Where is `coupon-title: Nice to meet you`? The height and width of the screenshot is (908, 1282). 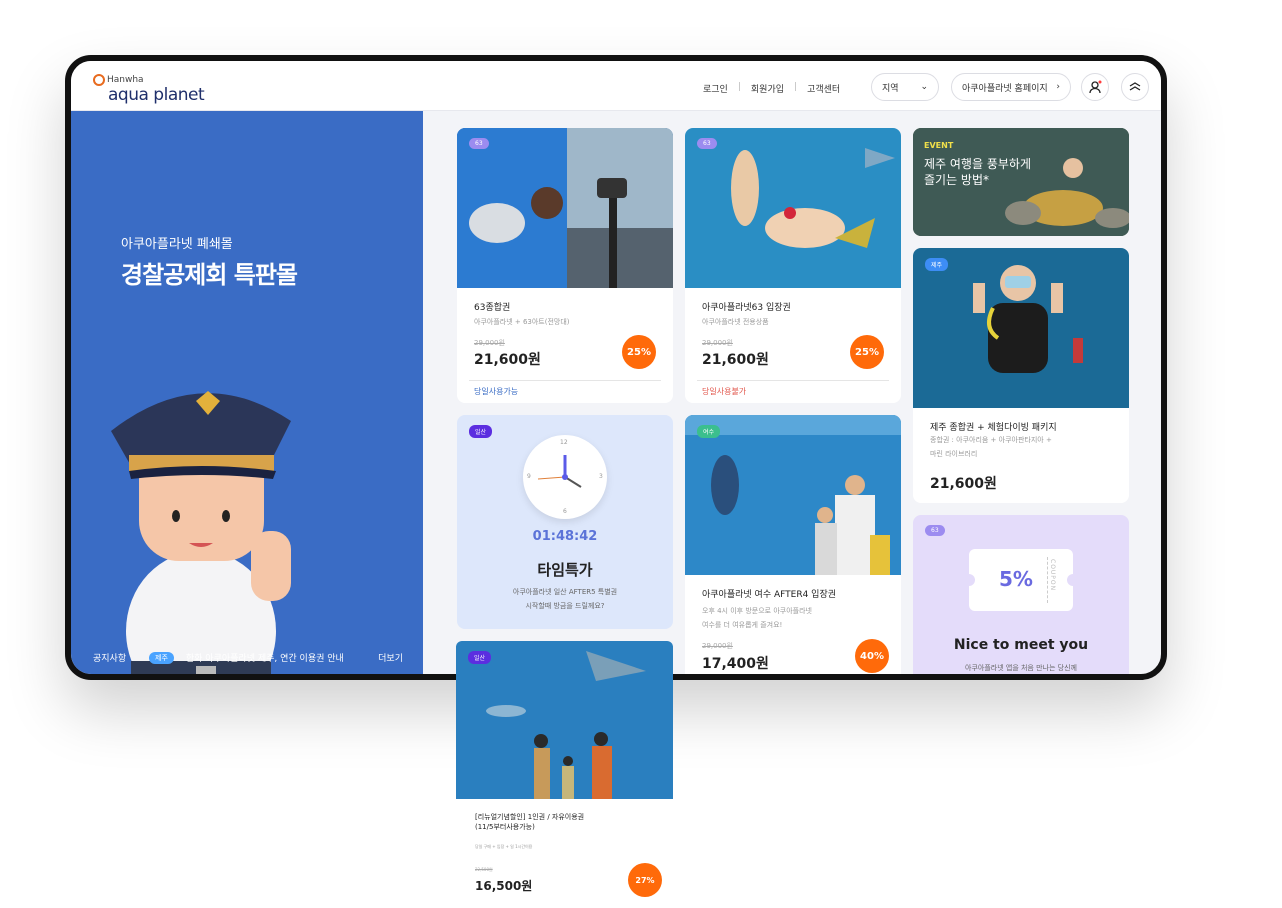
coupon-title: Nice to meet you is located at coordinates (1021, 645).